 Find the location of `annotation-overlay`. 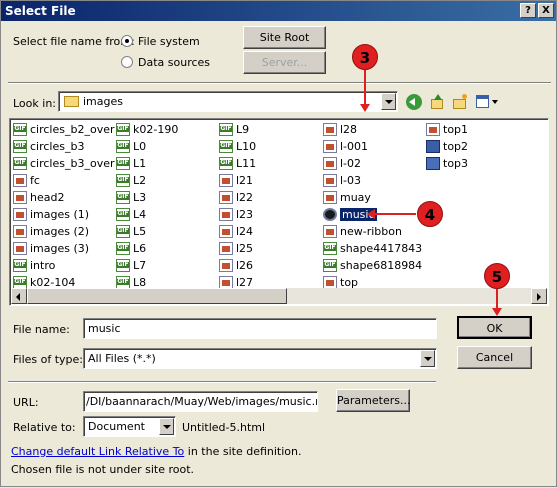

annotation-overlay is located at coordinates (431, 192).